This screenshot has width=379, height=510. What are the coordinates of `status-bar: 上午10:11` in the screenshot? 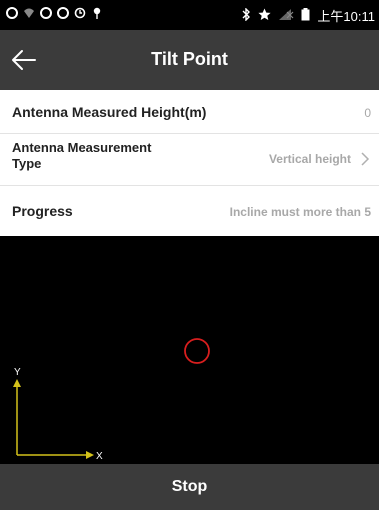 It's located at (189, 15).